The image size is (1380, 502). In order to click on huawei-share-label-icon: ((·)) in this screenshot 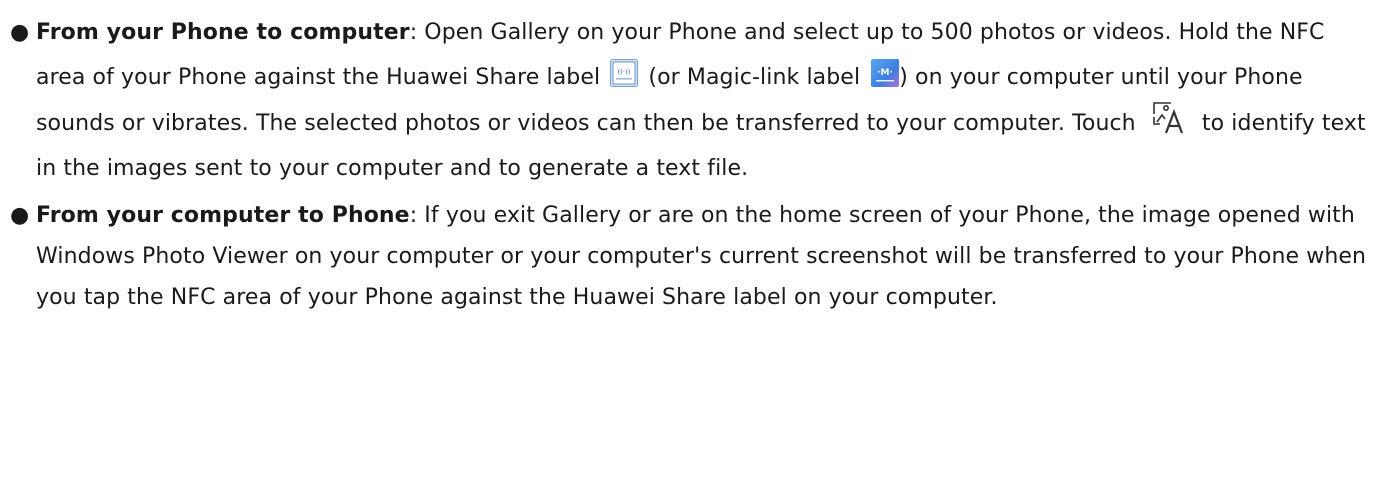, I will do `click(624, 72)`.